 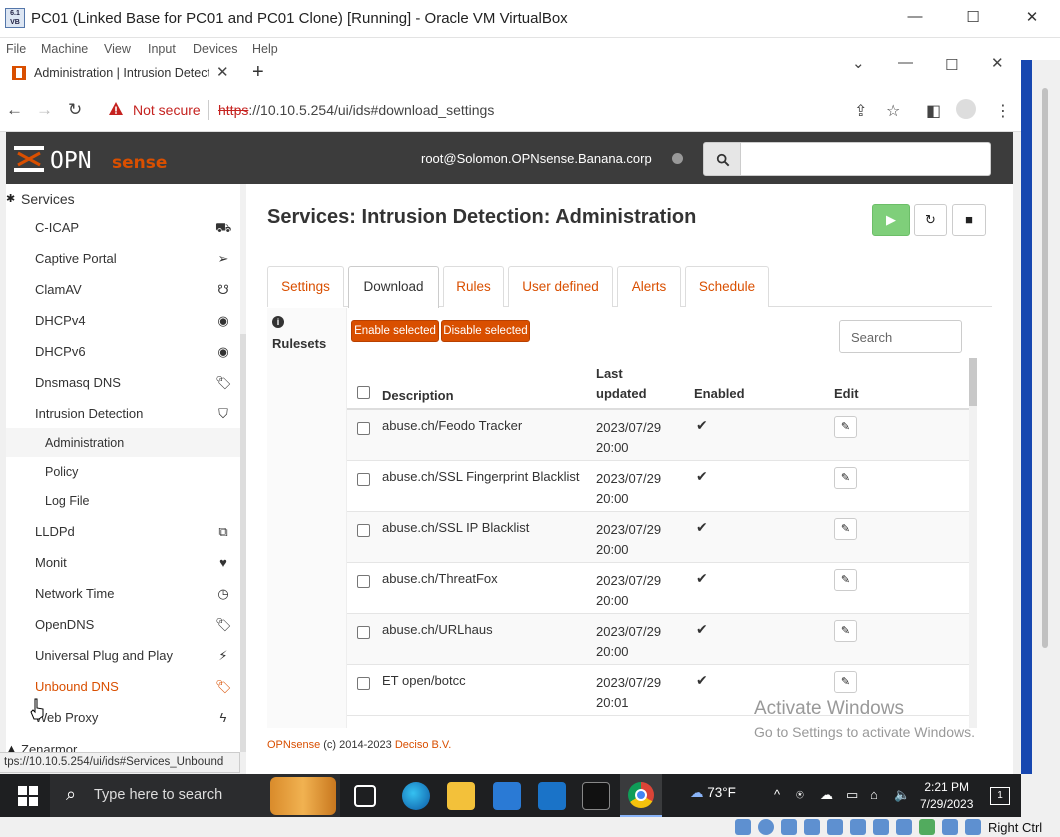 What do you see at coordinates (973, 543) in the screenshot?
I see `grid-scrollbar` at bounding box center [973, 543].